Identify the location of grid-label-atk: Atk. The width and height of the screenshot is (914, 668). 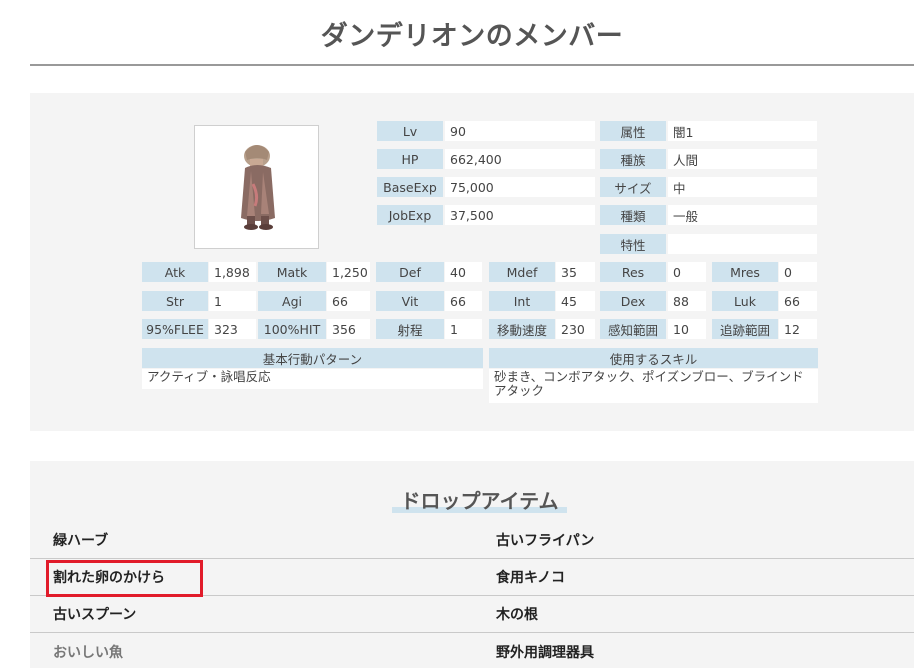
(175, 272).